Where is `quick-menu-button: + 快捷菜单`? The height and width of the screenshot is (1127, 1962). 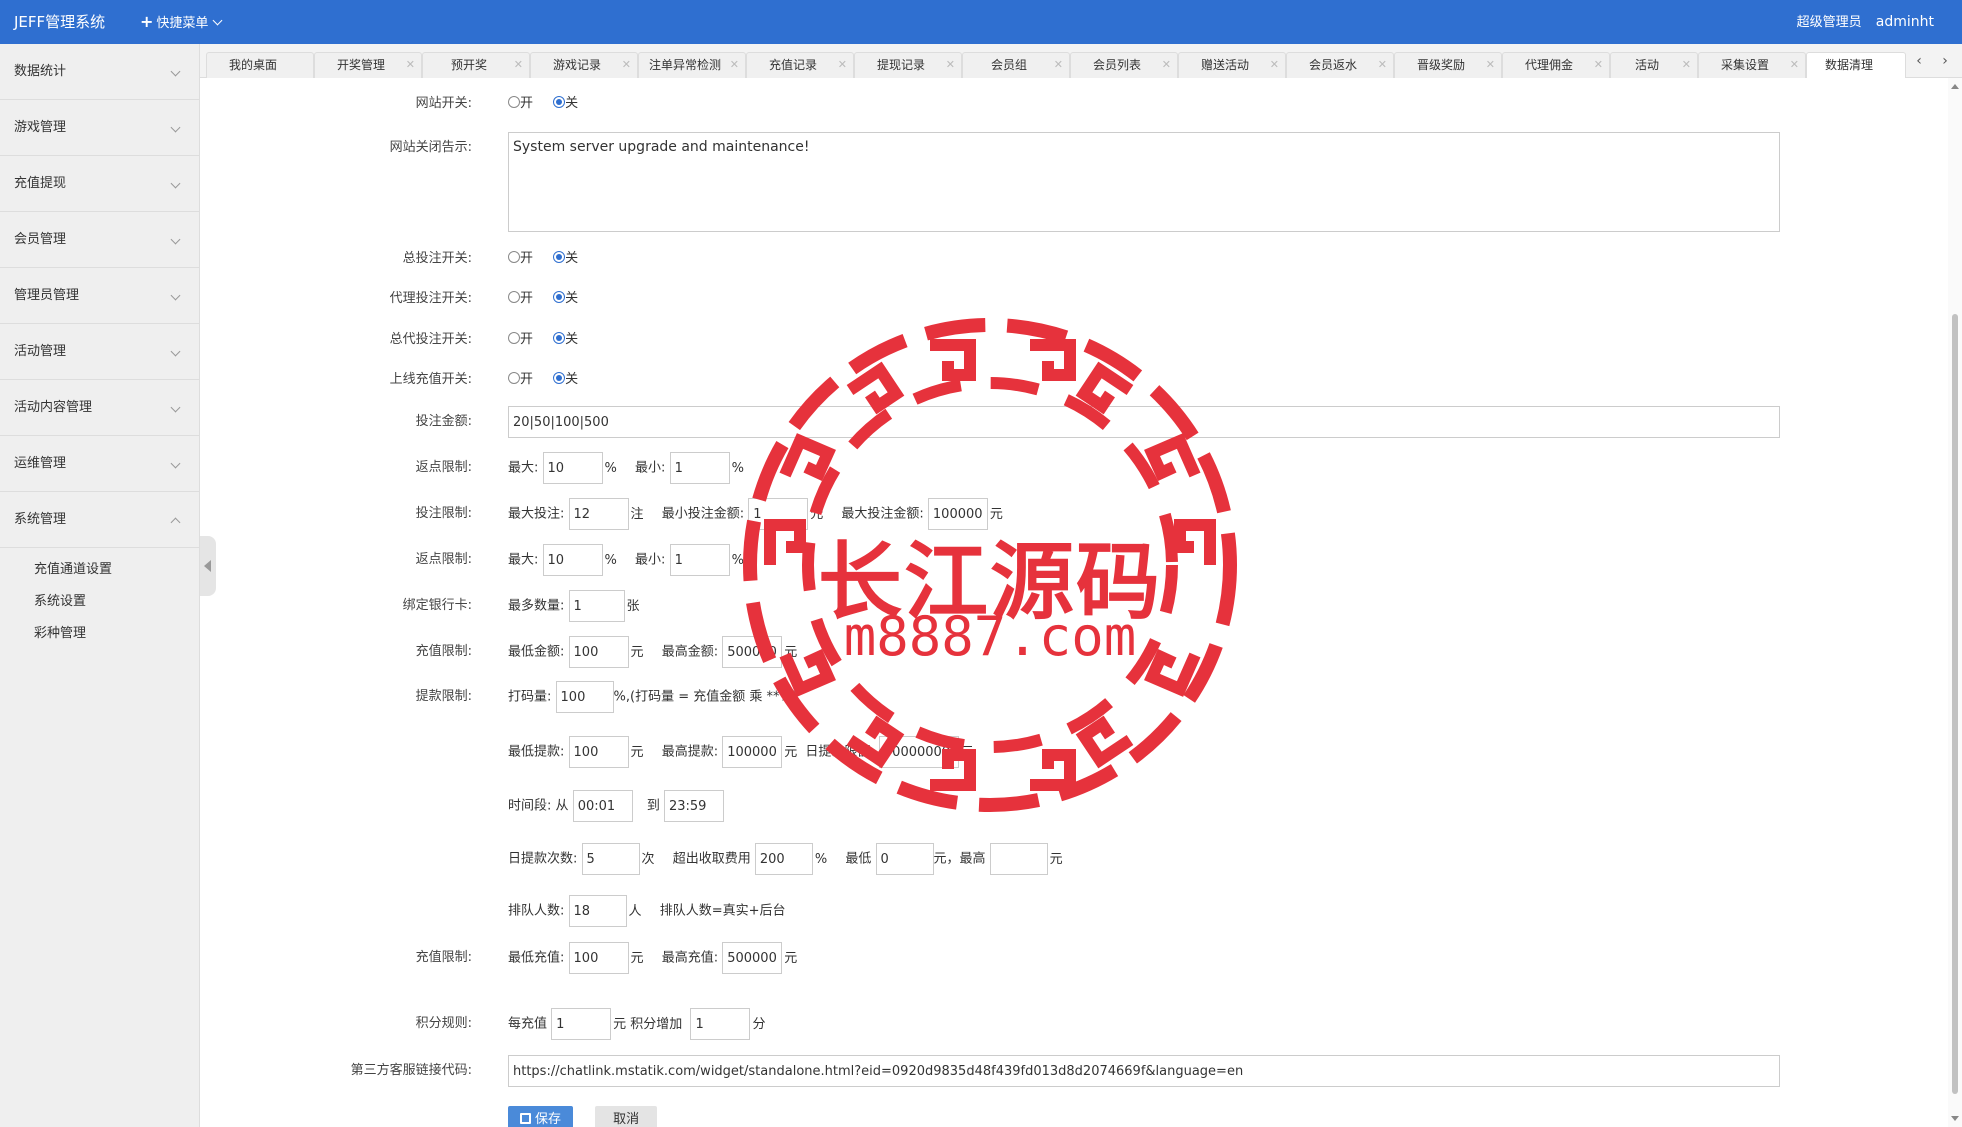
quick-menu-button: + 快捷菜单 is located at coordinates (181, 23).